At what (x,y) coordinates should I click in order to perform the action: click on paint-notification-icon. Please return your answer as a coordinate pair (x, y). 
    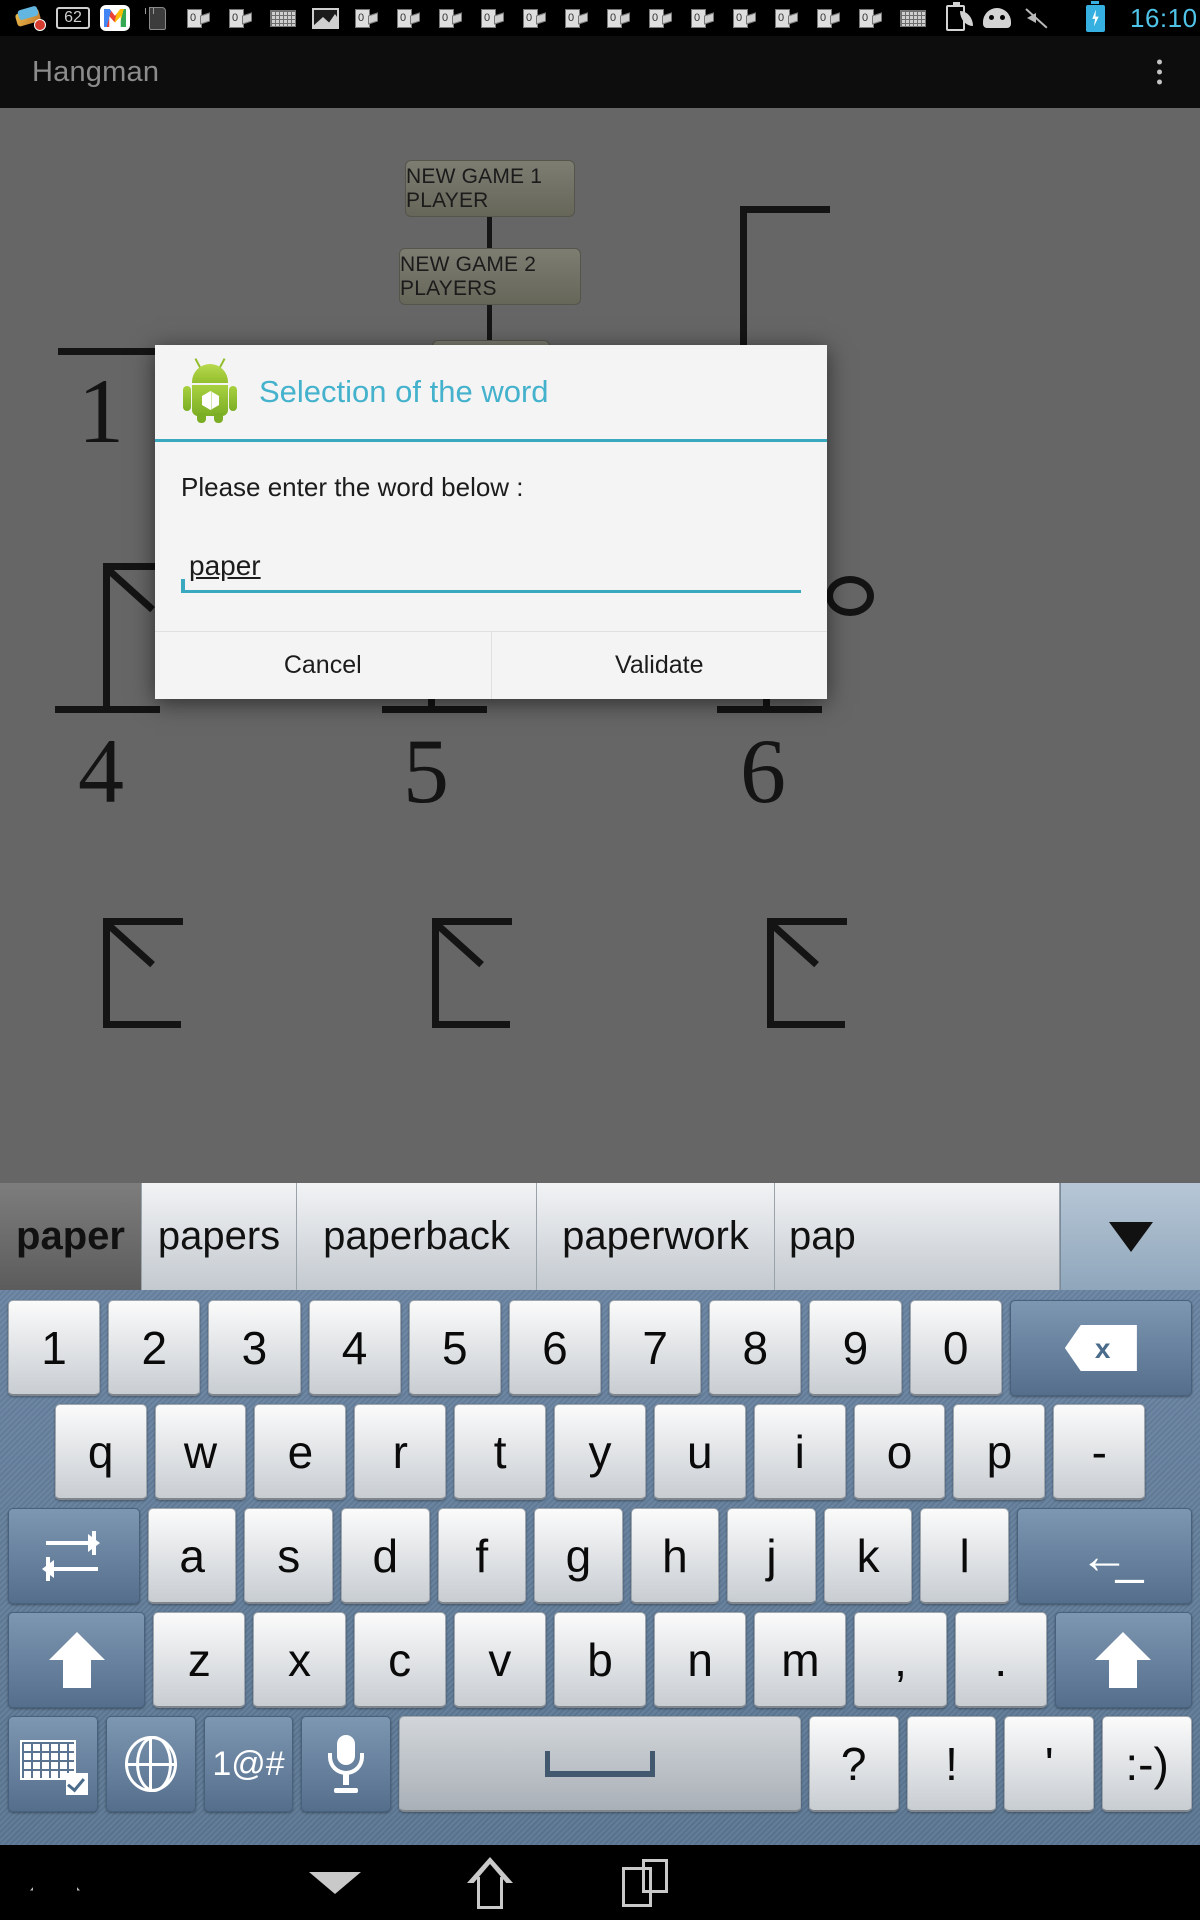
    Looking at the image, I should click on (31, 18).